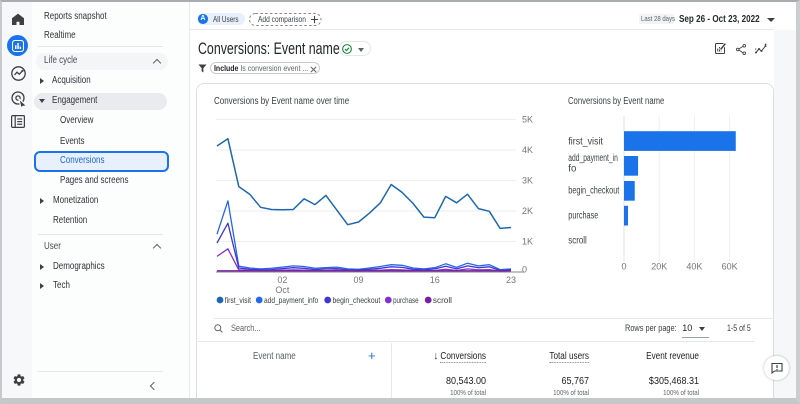 Image resolution: width=800 pixels, height=404 pixels. What do you see at coordinates (282, 280) in the screenshot?
I see `svg-text: 02` at bounding box center [282, 280].